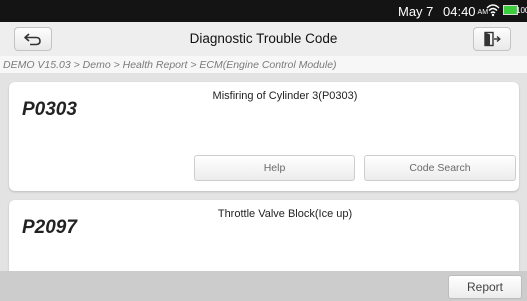 This screenshot has height=301, width=527. I want to click on dtc-code: P0303, so click(49, 109).